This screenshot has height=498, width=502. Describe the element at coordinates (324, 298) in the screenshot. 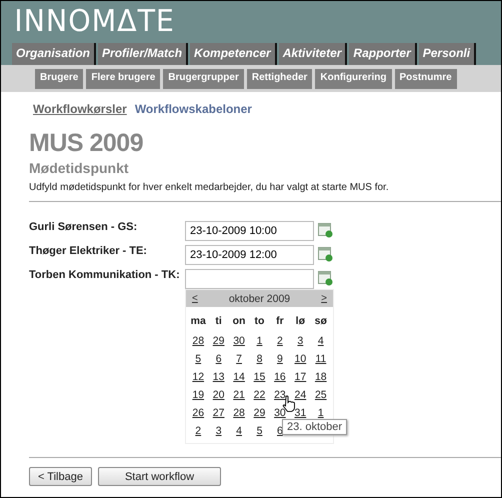

I see `next-month-link: >` at that location.